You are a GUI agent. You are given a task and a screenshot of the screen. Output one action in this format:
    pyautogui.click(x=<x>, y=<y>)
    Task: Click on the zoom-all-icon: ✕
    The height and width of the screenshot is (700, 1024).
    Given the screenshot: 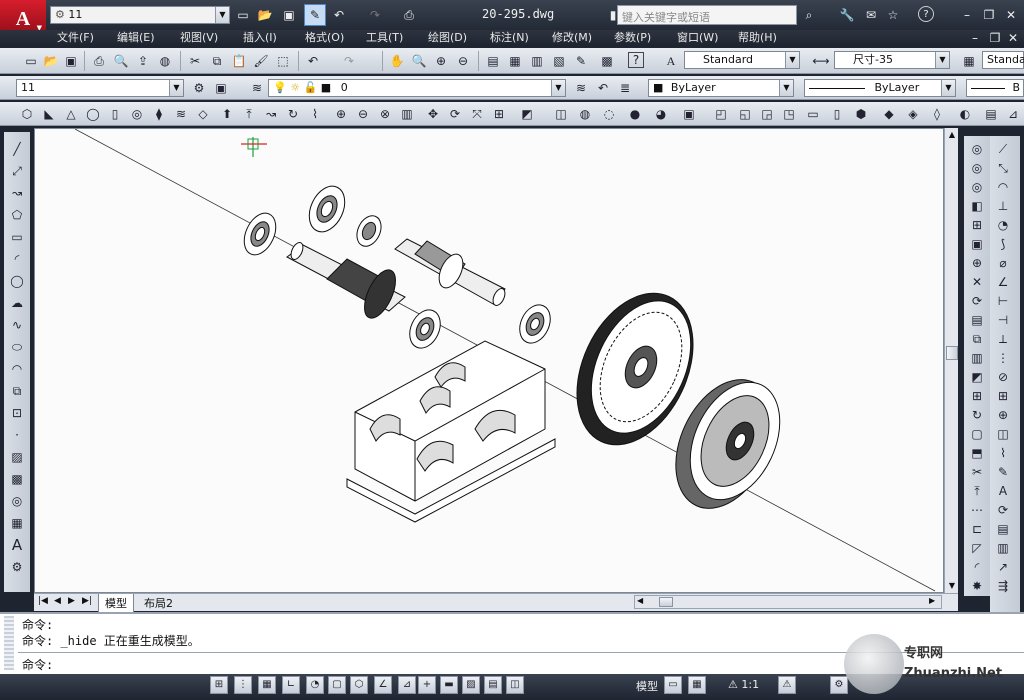 What is the action you would take?
    pyautogui.click(x=977, y=282)
    